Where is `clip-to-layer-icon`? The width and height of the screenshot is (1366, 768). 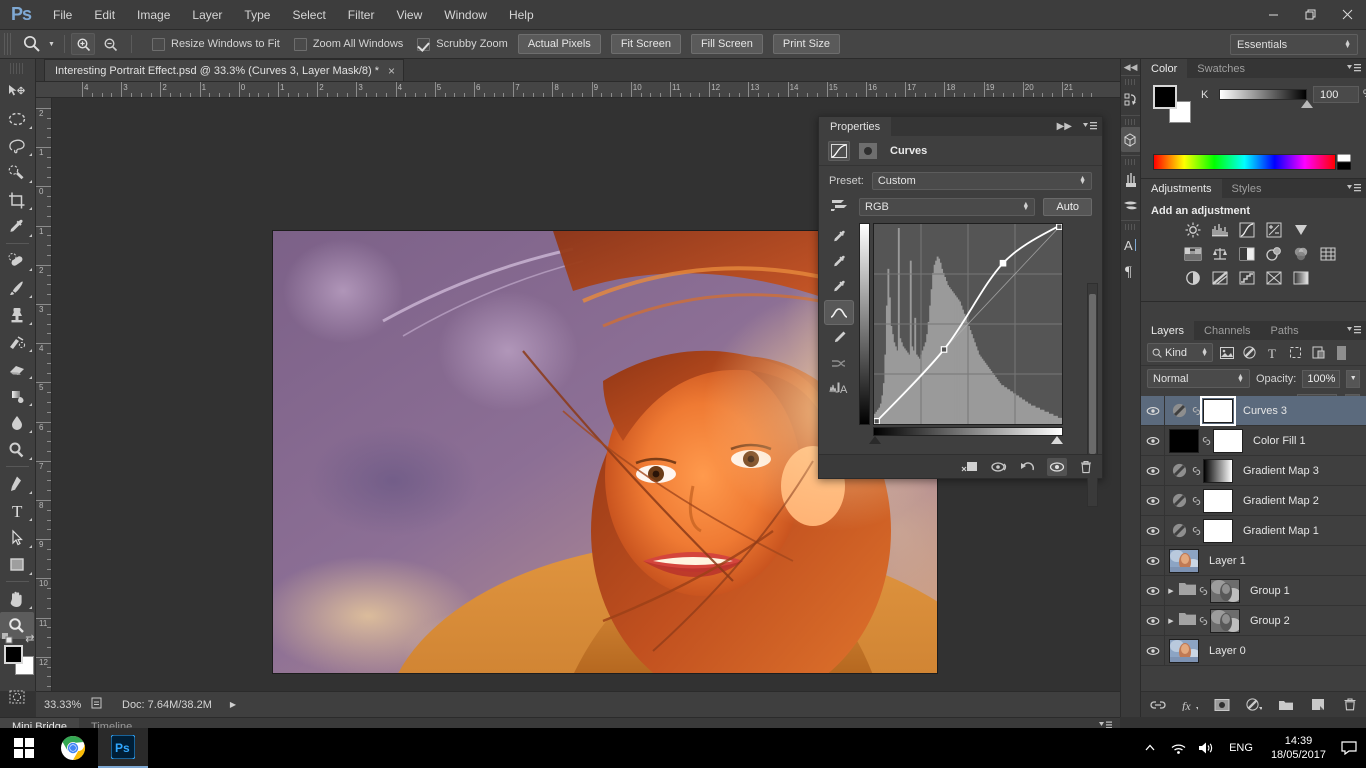
clip-to-layer-icon is located at coordinates (970, 467).